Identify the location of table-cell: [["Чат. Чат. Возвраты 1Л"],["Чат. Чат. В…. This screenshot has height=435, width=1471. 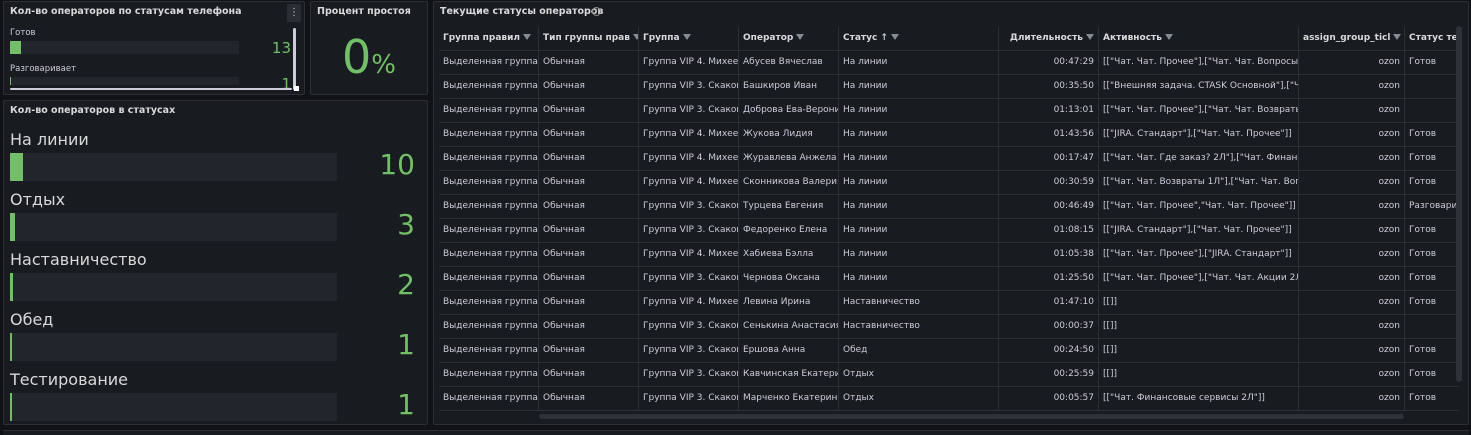
(1199, 183).